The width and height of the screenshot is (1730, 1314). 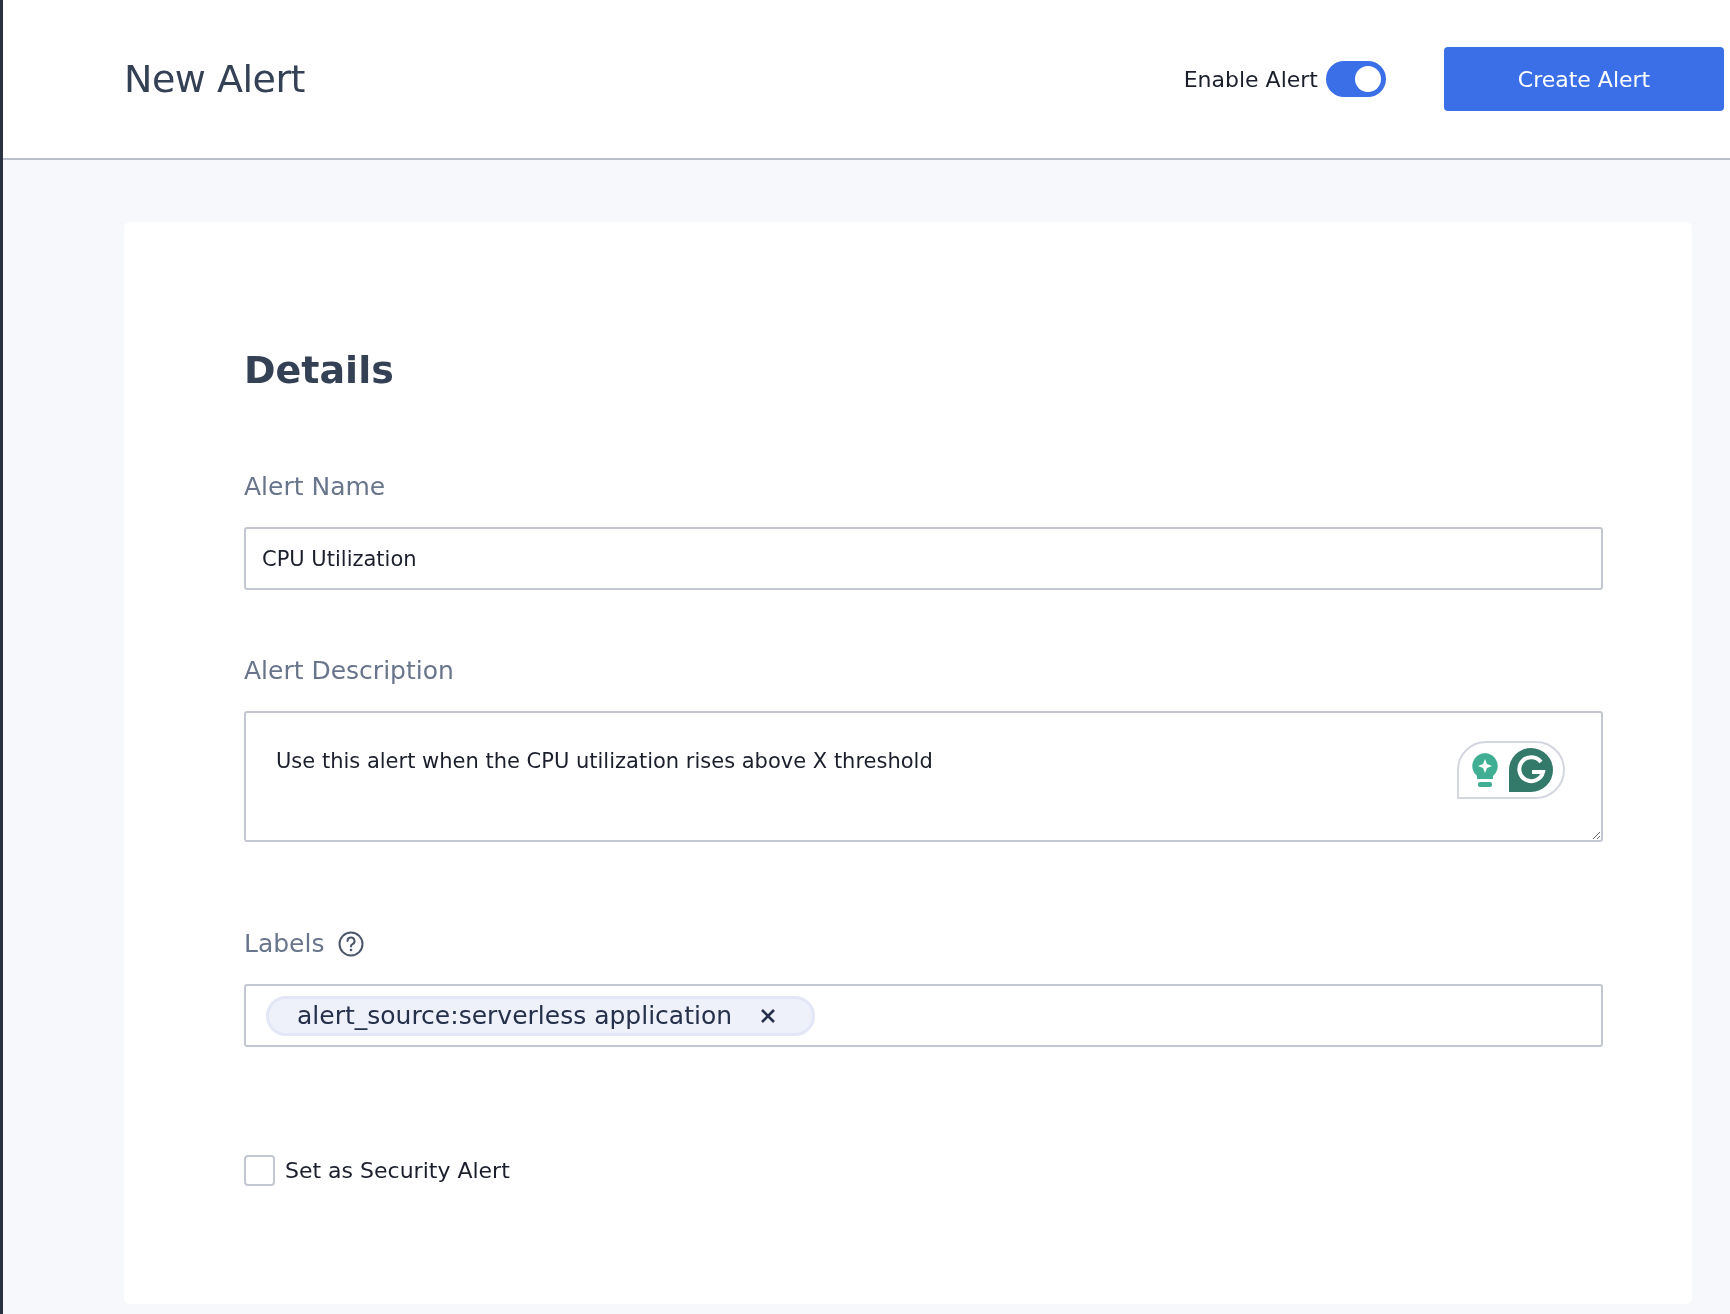 I want to click on toggle-switch, so click(x=1356, y=79).